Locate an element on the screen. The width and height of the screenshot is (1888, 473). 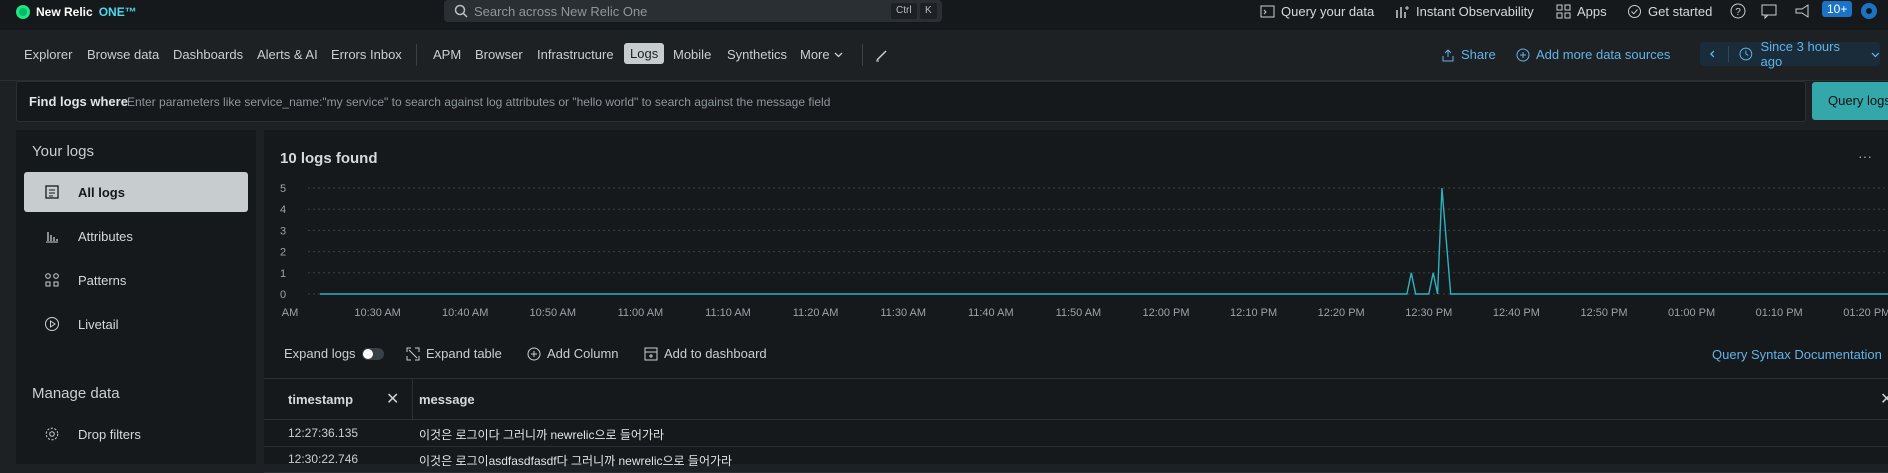
x-tick-label: 11:00 AM is located at coordinates (641, 313).